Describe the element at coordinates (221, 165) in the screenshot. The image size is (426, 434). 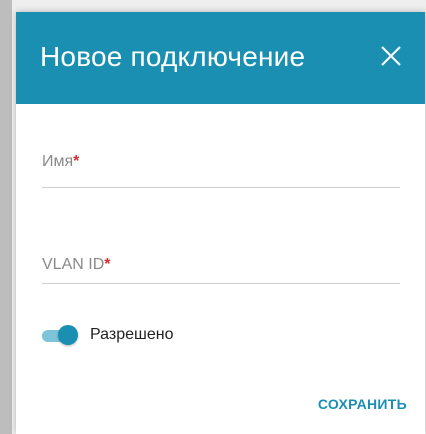
I see `name-input` at that location.